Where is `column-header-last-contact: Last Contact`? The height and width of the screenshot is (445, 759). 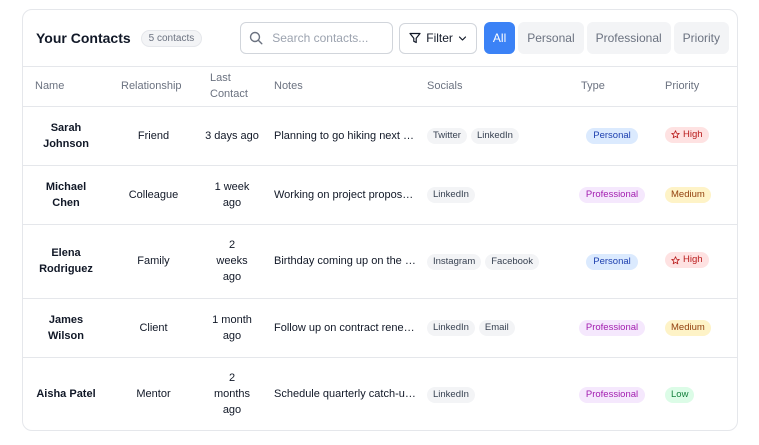
column-header-last-contact: Last Contact is located at coordinates (232, 87).